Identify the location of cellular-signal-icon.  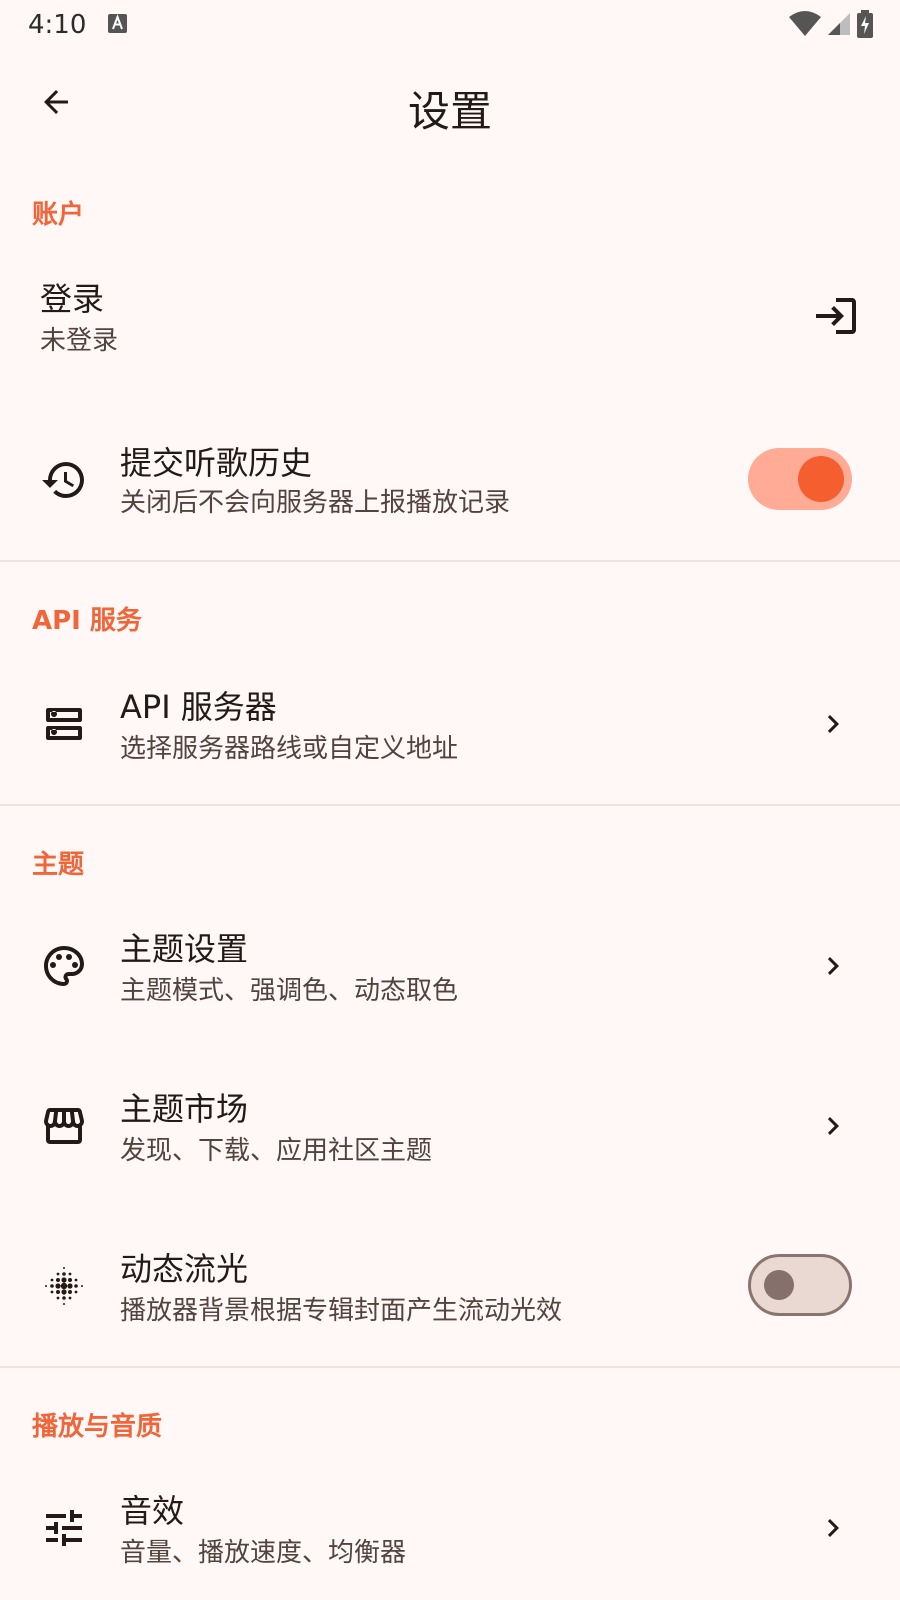
(839, 24).